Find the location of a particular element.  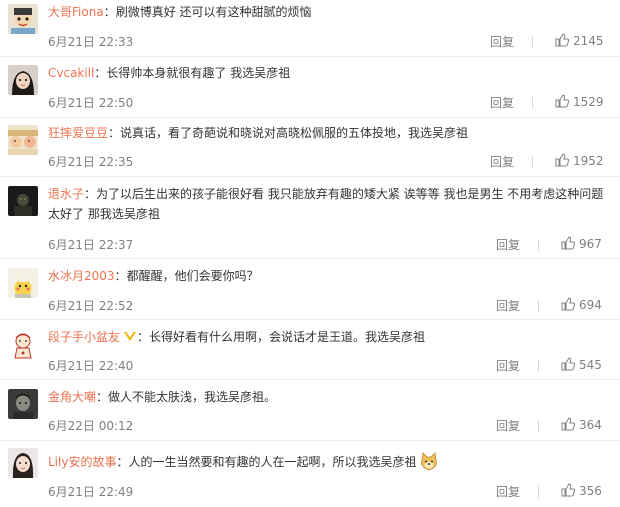

timestamp: 6月21日 22:37 is located at coordinates (91, 245).